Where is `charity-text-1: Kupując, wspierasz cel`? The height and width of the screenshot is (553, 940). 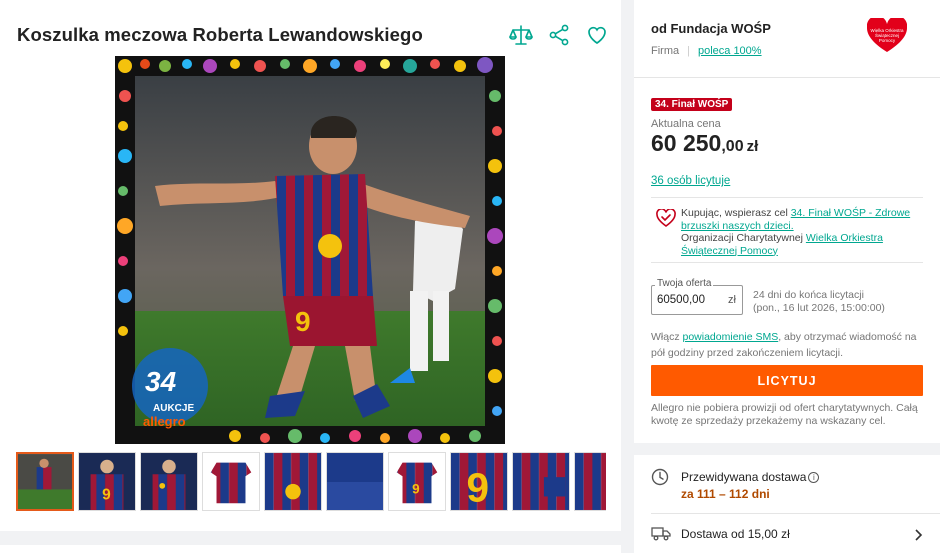 charity-text-1: Kupując, wspierasz cel is located at coordinates (736, 213).